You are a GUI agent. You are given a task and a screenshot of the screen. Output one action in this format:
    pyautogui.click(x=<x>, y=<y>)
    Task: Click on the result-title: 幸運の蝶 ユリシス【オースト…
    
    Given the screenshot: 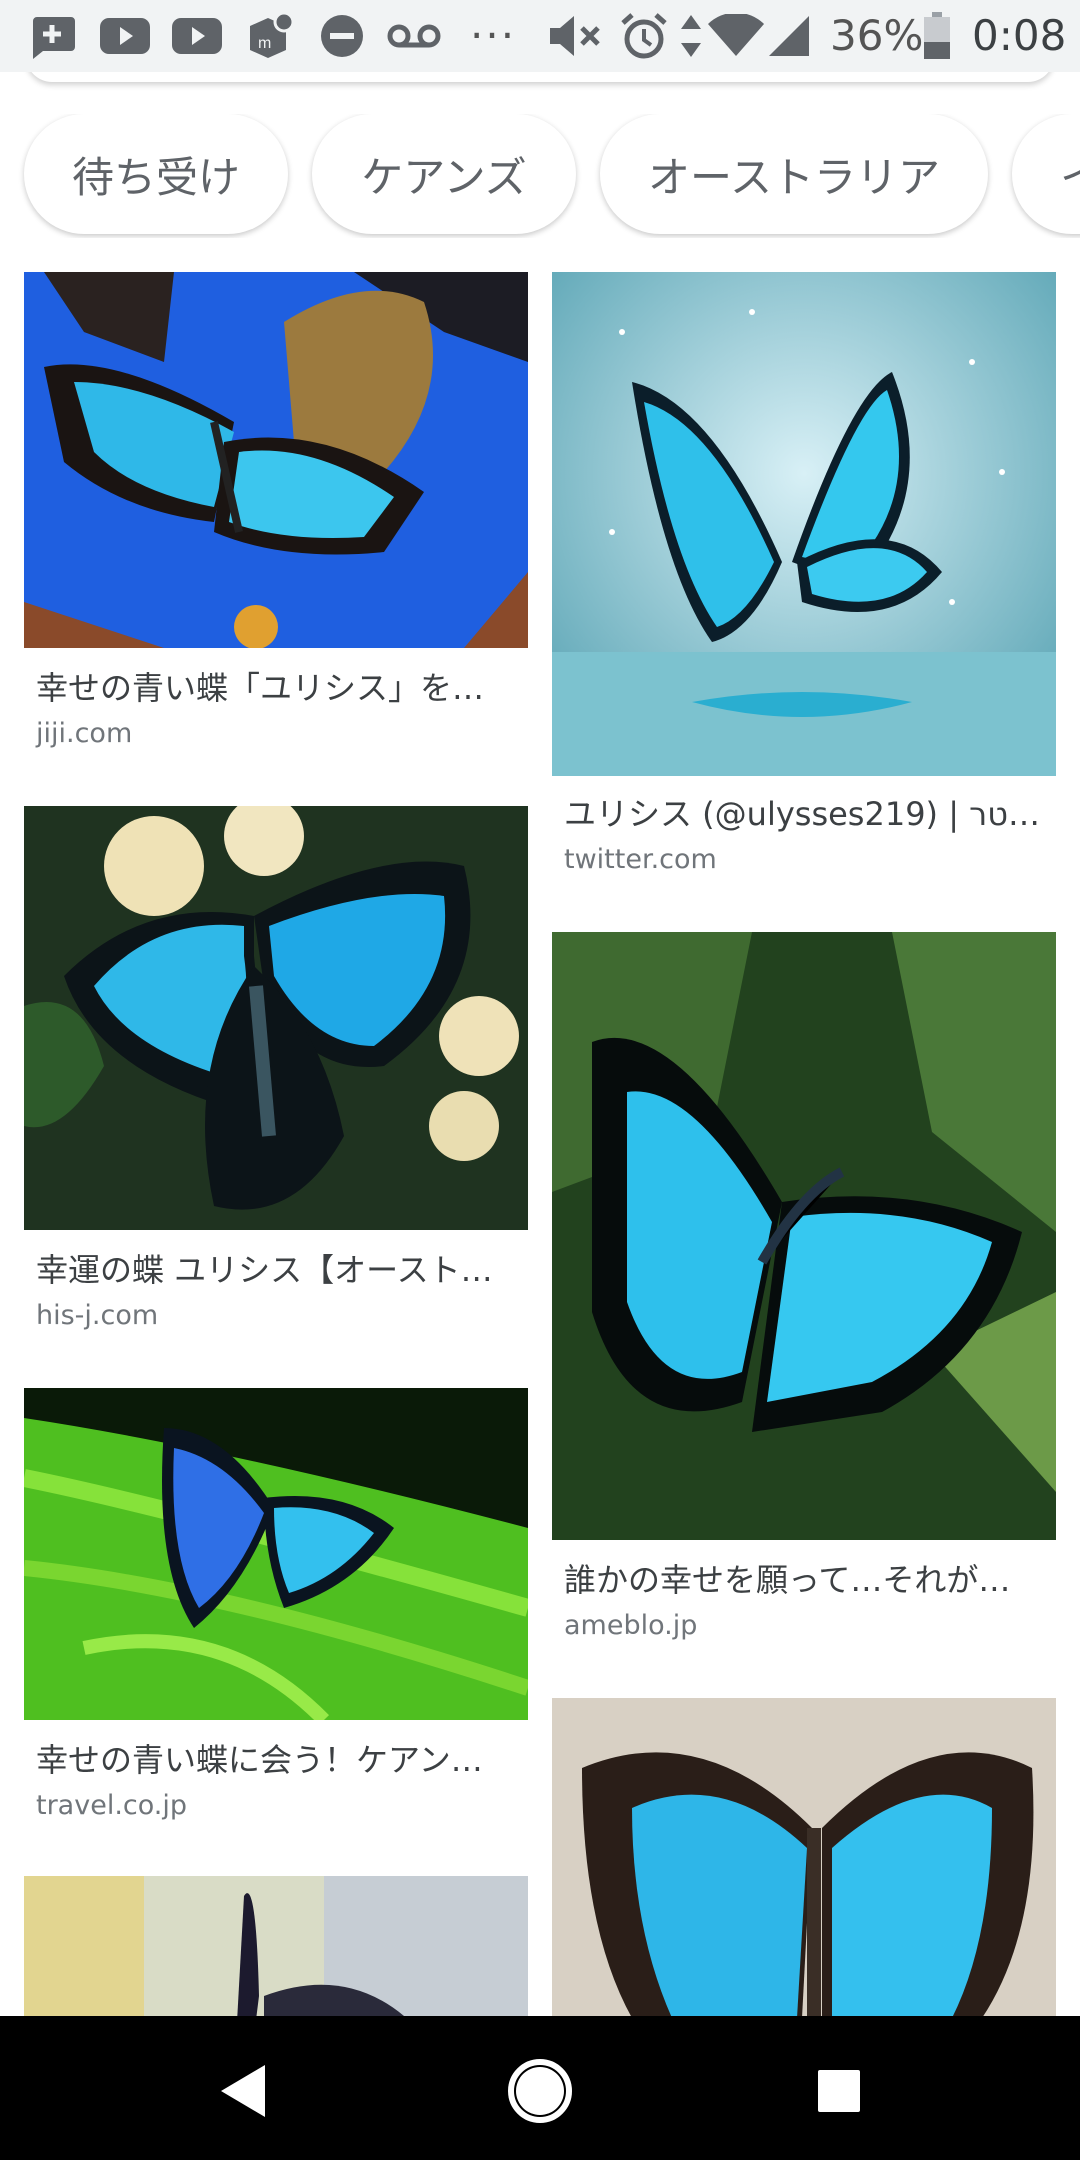 What is the action you would take?
    pyautogui.click(x=276, y=1270)
    